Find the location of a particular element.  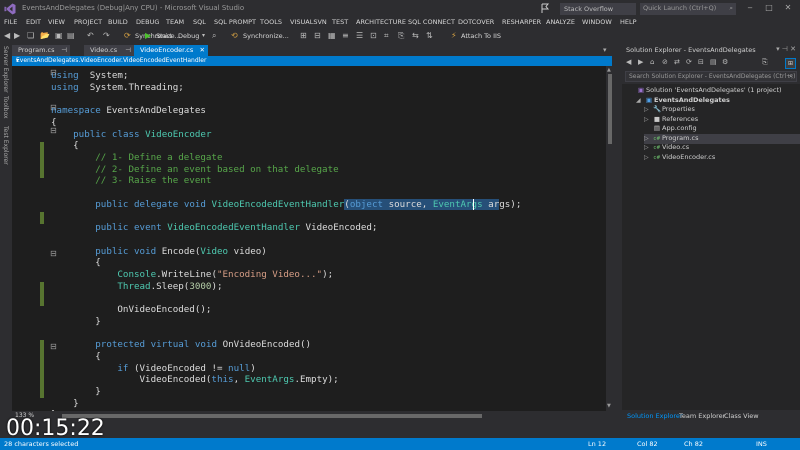

toolbox-tab: Toolbox is located at coordinates (5, 107).